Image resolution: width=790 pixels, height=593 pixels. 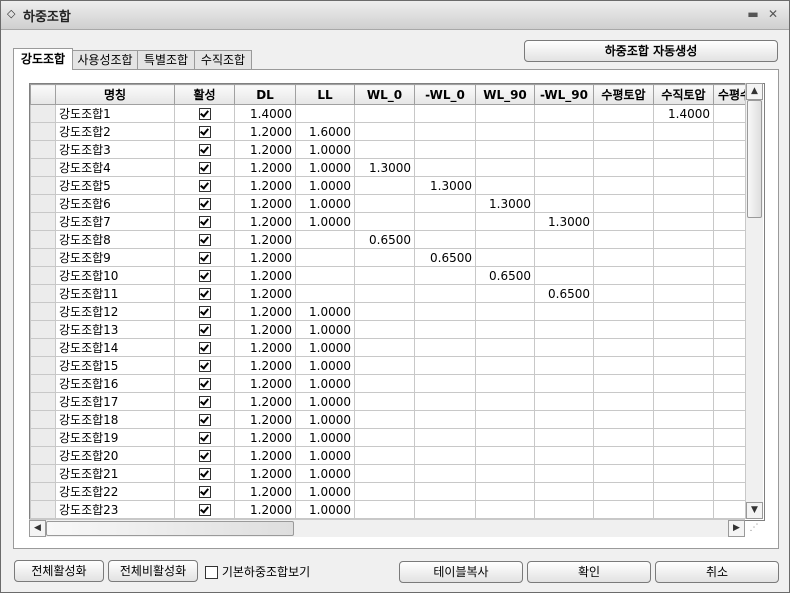 I want to click on cancel-button: 취소, so click(x=717, y=572).